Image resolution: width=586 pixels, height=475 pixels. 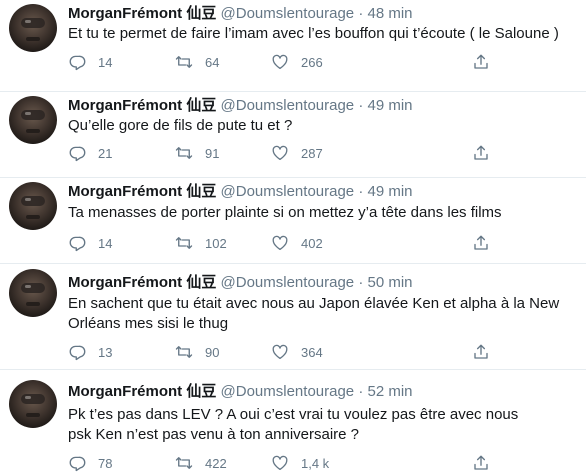 I want to click on like-button: 1,4 k, so click(x=300, y=463).